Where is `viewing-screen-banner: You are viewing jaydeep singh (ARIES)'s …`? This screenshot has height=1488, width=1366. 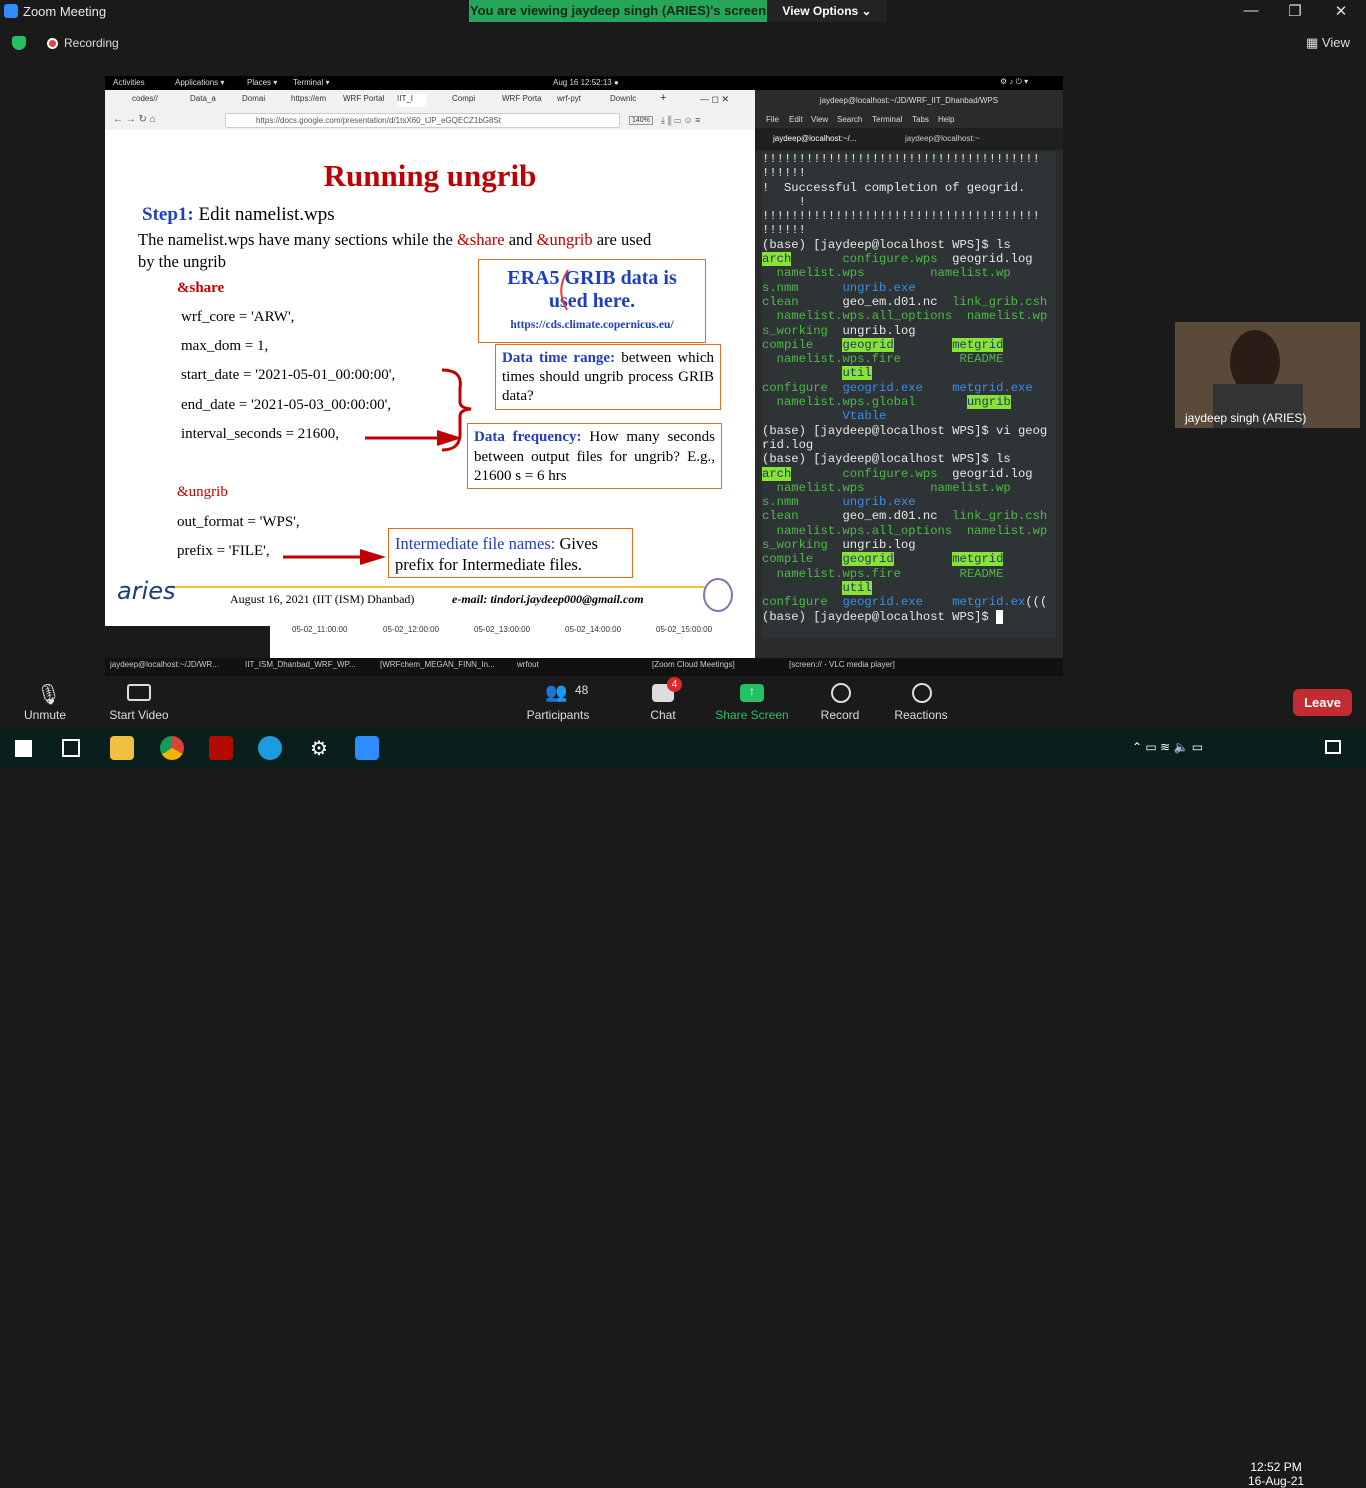 viewing-screen-banner: You are viewing jaydeep singh (ARIES)'s … is located at coordinates (618, 11).